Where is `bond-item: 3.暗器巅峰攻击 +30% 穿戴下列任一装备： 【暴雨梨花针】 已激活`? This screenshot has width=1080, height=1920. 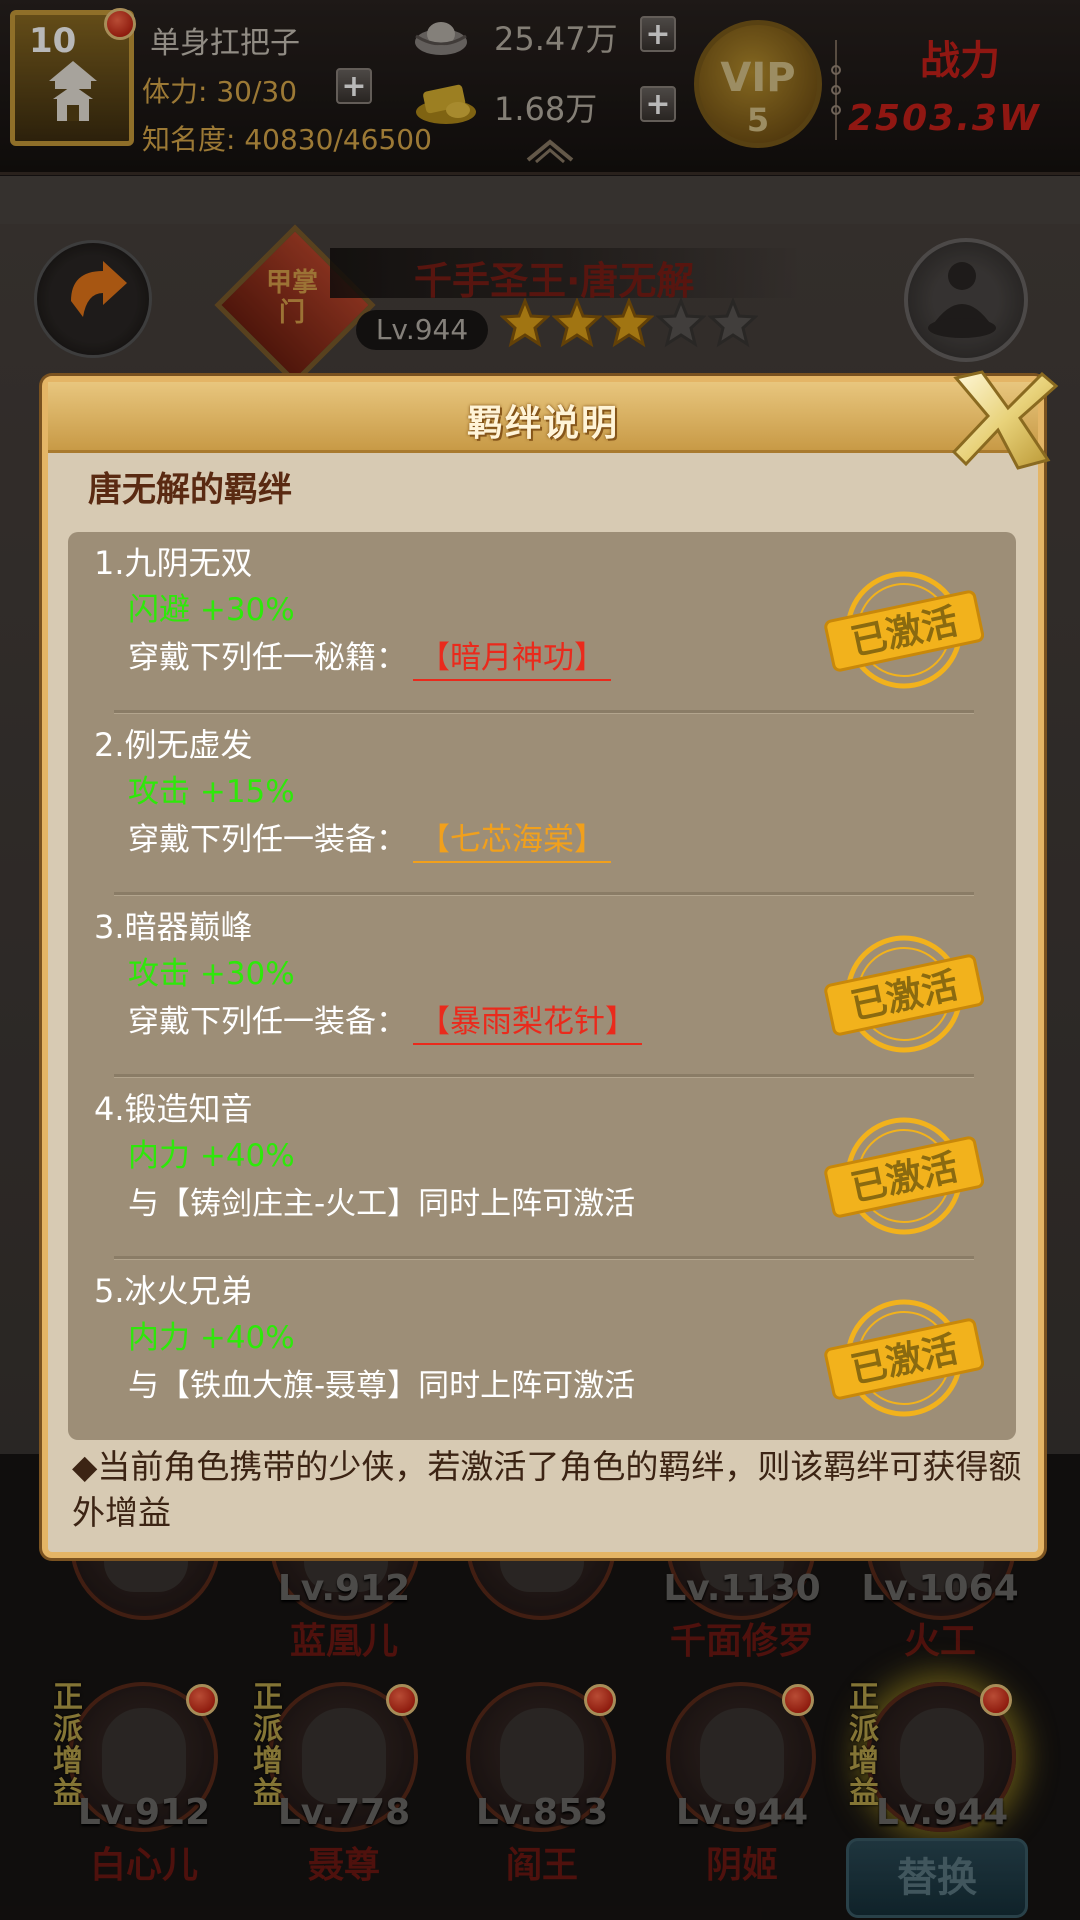 bond-item: 3.暗器巅峰攻击 +30% 穿戴下列任一装备： 【暴雨梨花针】 已激活 is located at coordinates (542, 987).